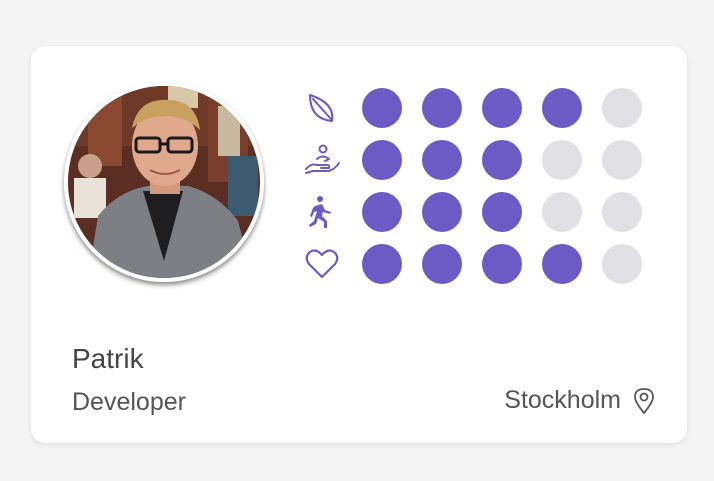 The height and width of the screenshot is (481, 714). I want to click on avatar, so click(164, 182).